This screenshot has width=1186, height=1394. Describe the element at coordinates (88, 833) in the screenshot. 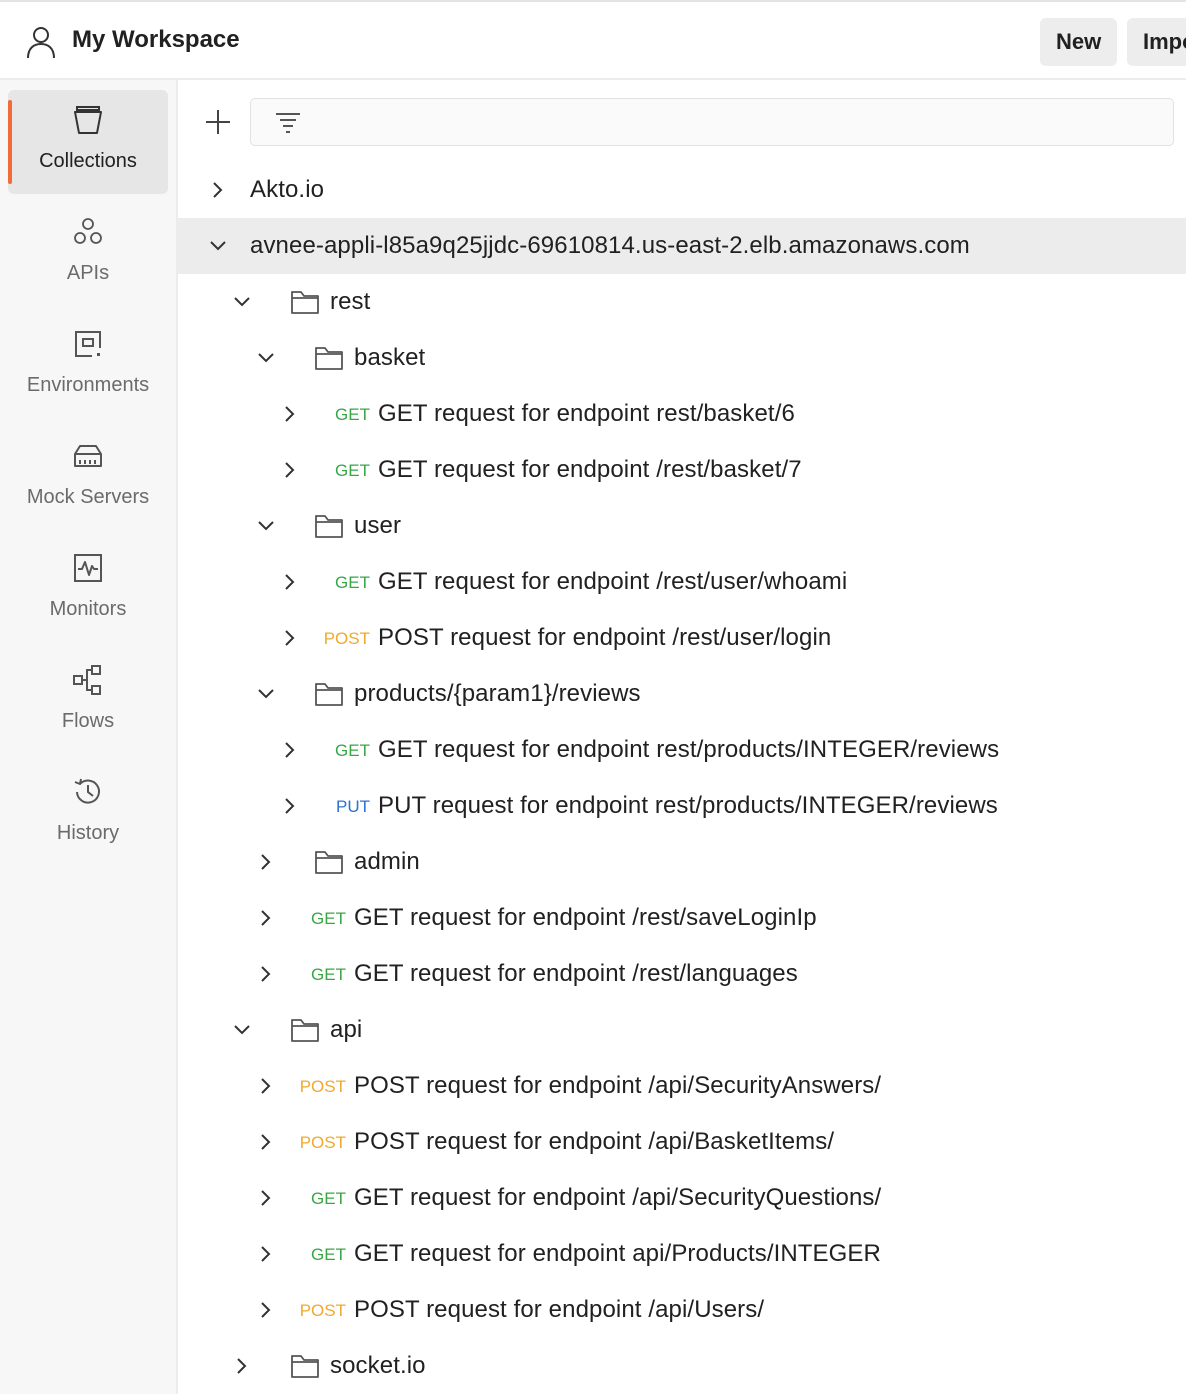

I see `sidebar-item-label: History` at that location.